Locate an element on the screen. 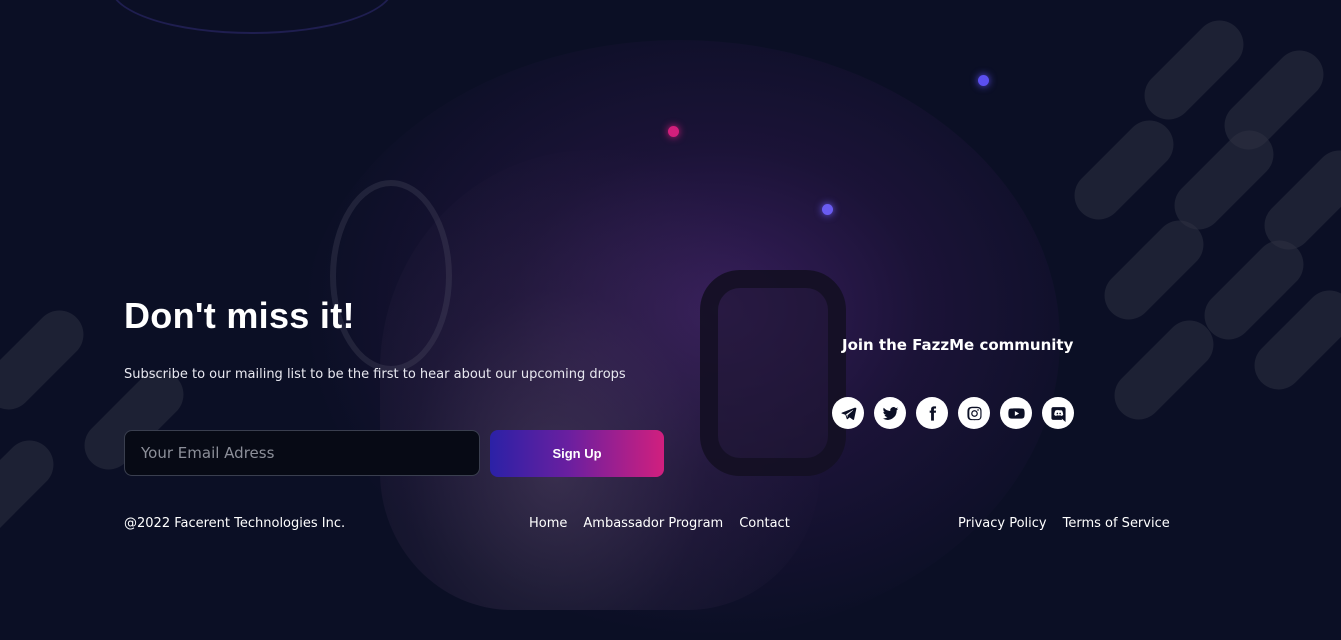  discord-link is located at coordinates (1058, 413).